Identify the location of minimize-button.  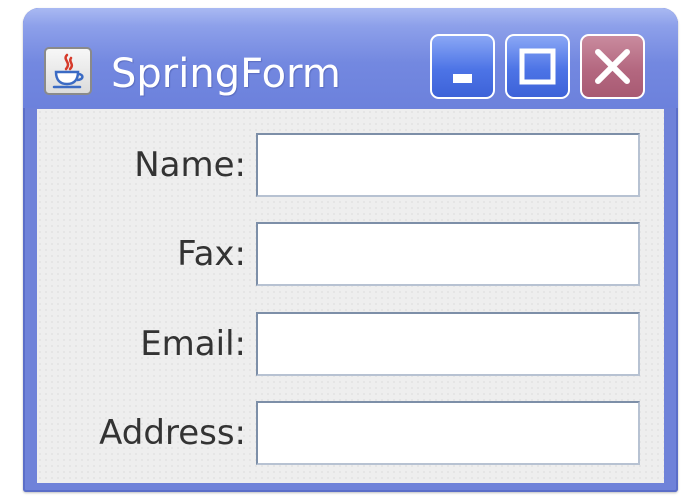
(462, 66).